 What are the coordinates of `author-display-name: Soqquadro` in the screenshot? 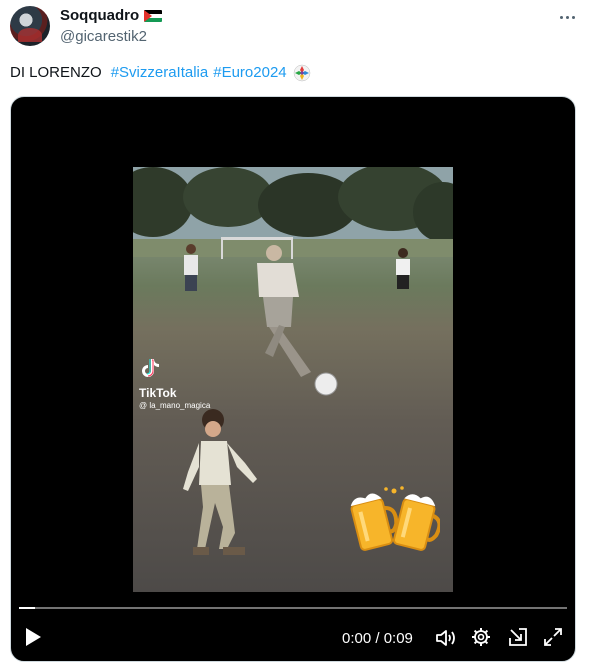 It's located at (99, 15).